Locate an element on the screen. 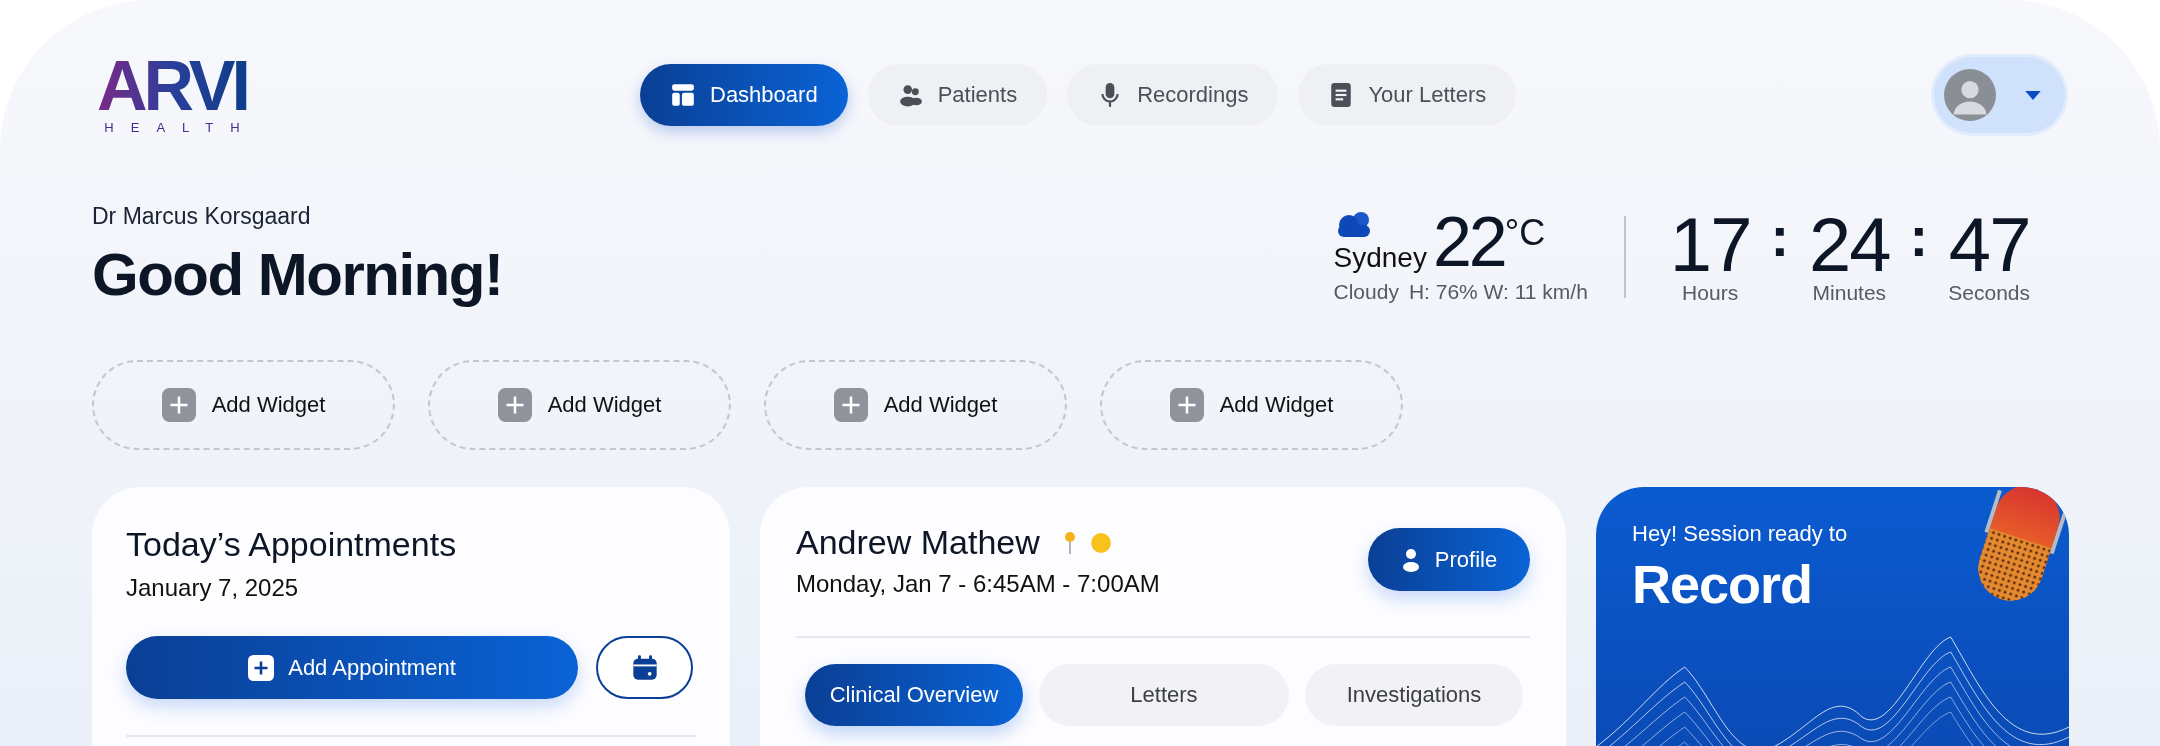  dashboard-icon is located at coordinates (683, 95).